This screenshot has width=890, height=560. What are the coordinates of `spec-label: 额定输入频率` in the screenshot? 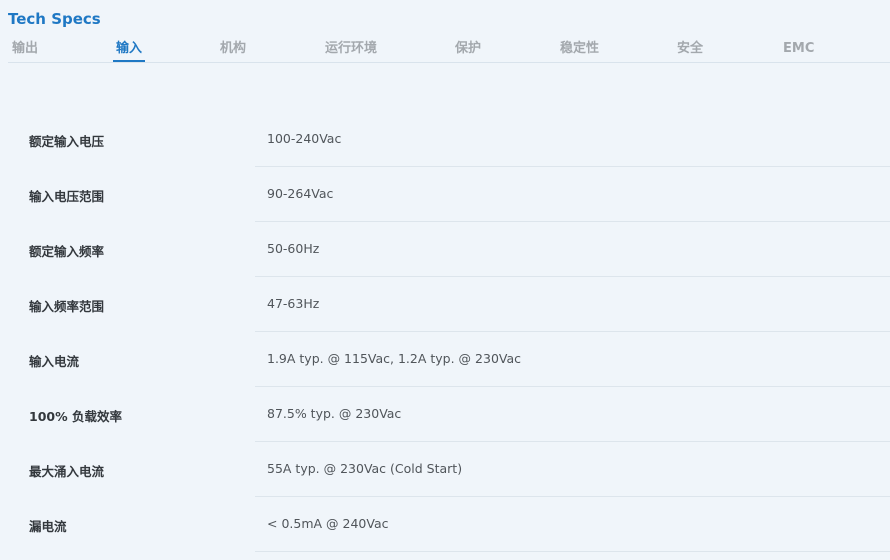 It's located at (67, 251).